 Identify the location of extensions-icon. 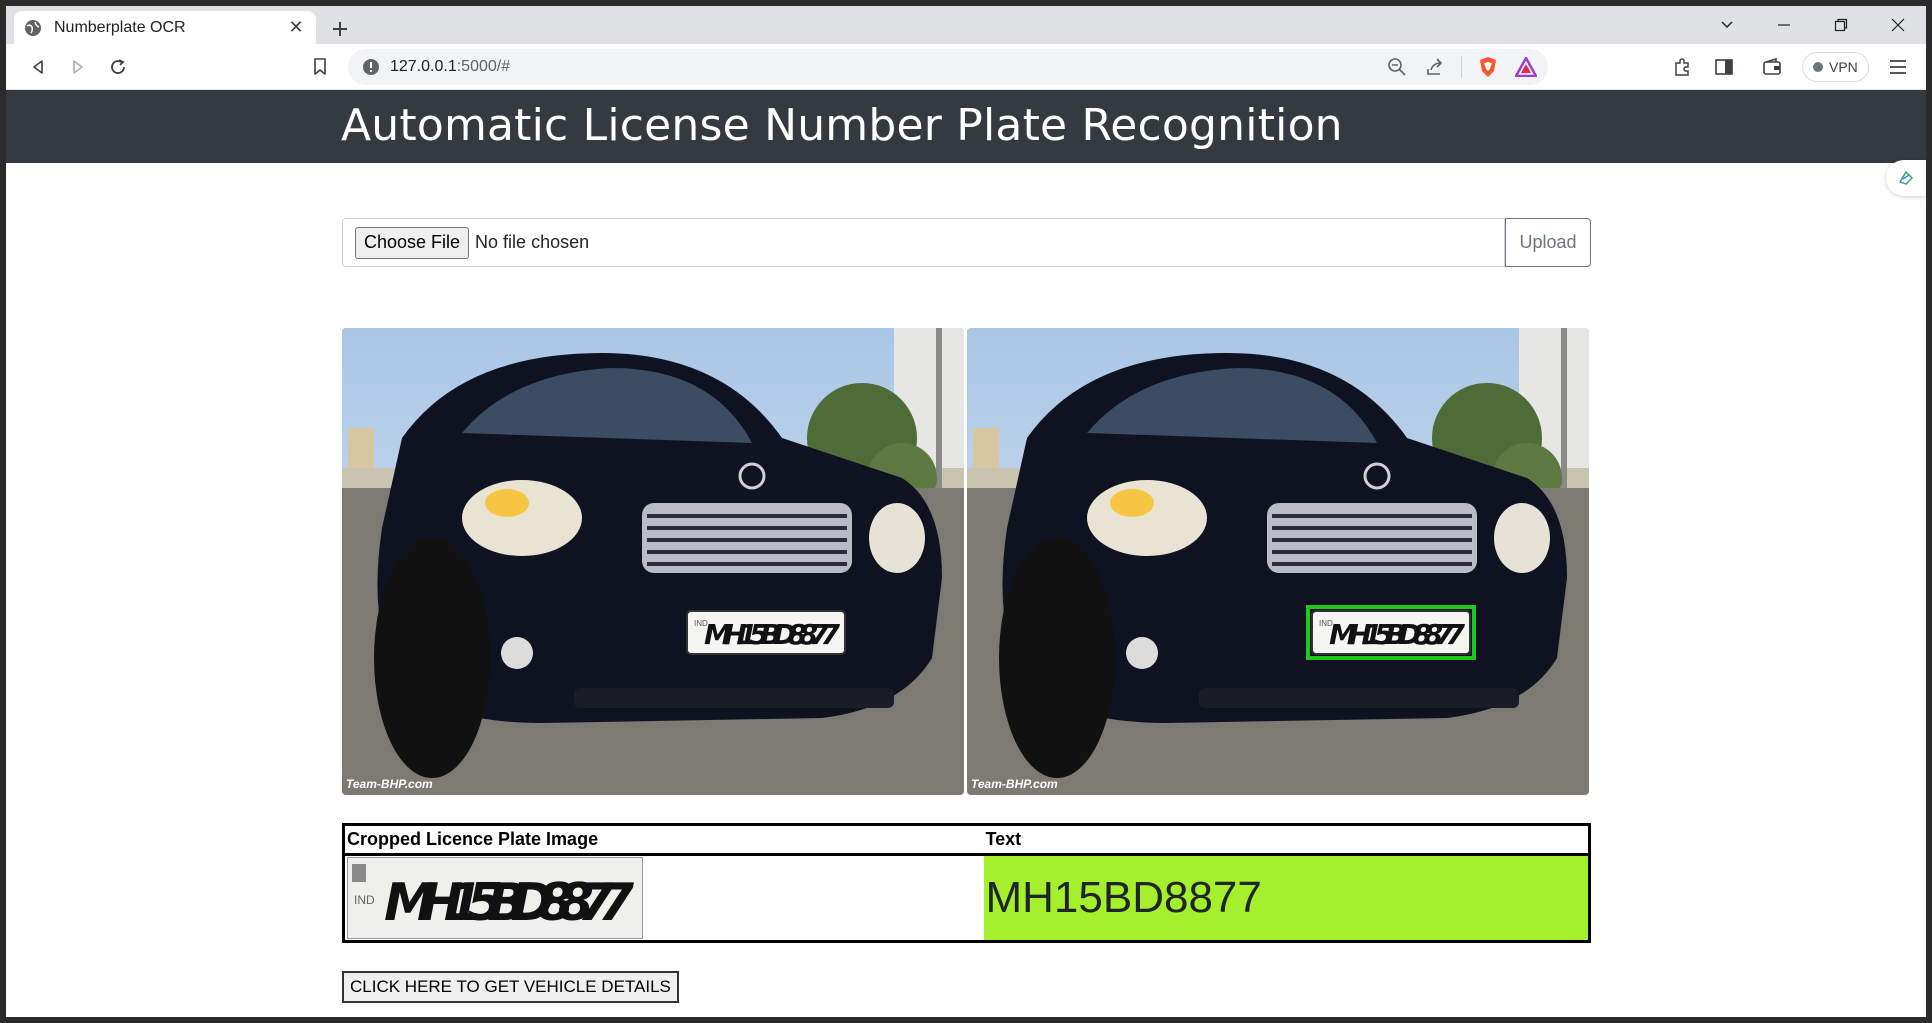
(1682, 67).